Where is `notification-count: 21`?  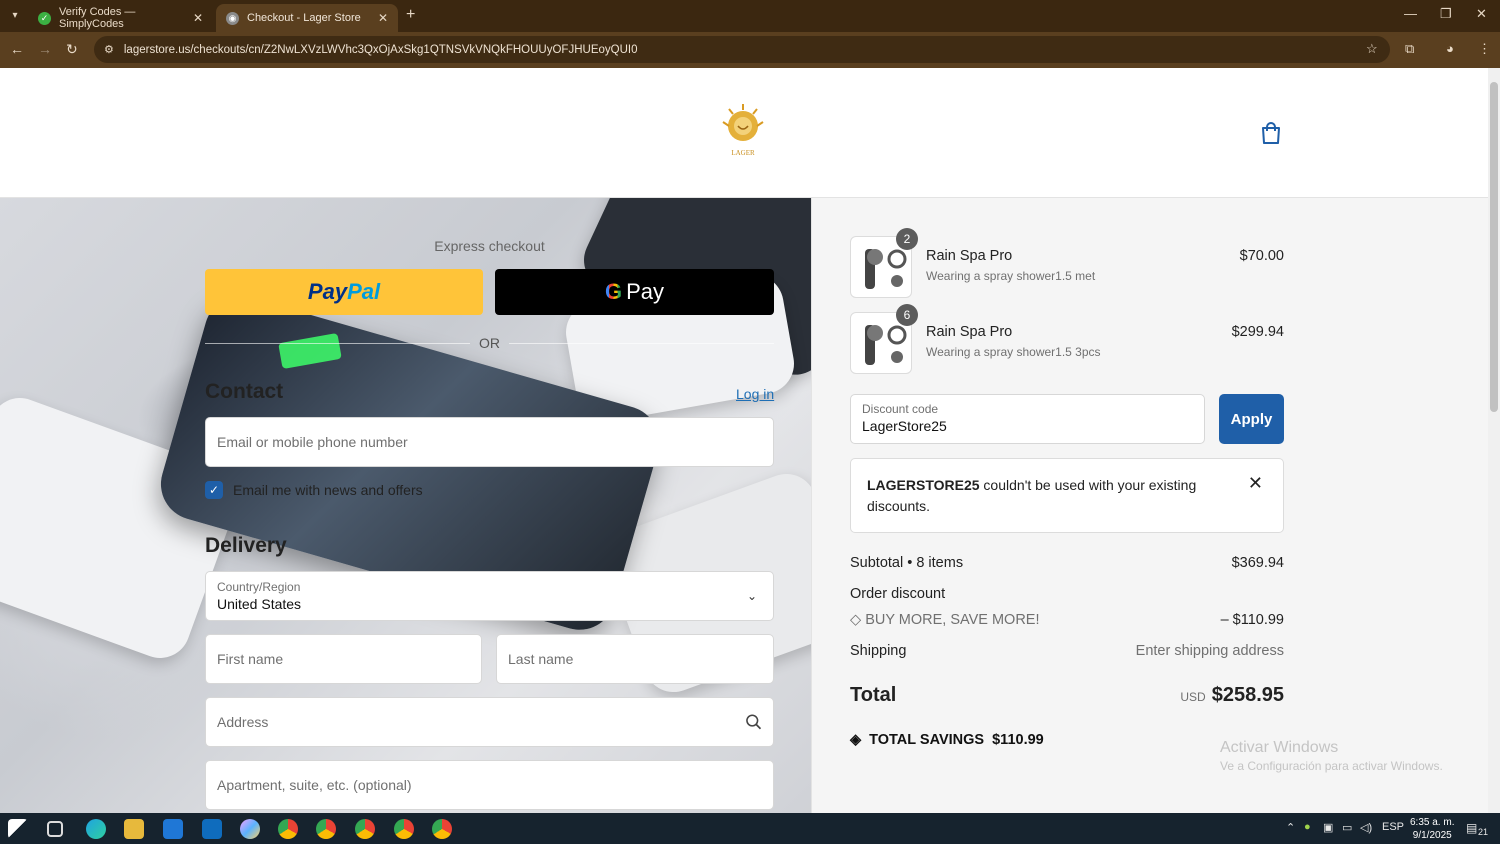 notification-count: 21 is located at coordinates (1483, 832).